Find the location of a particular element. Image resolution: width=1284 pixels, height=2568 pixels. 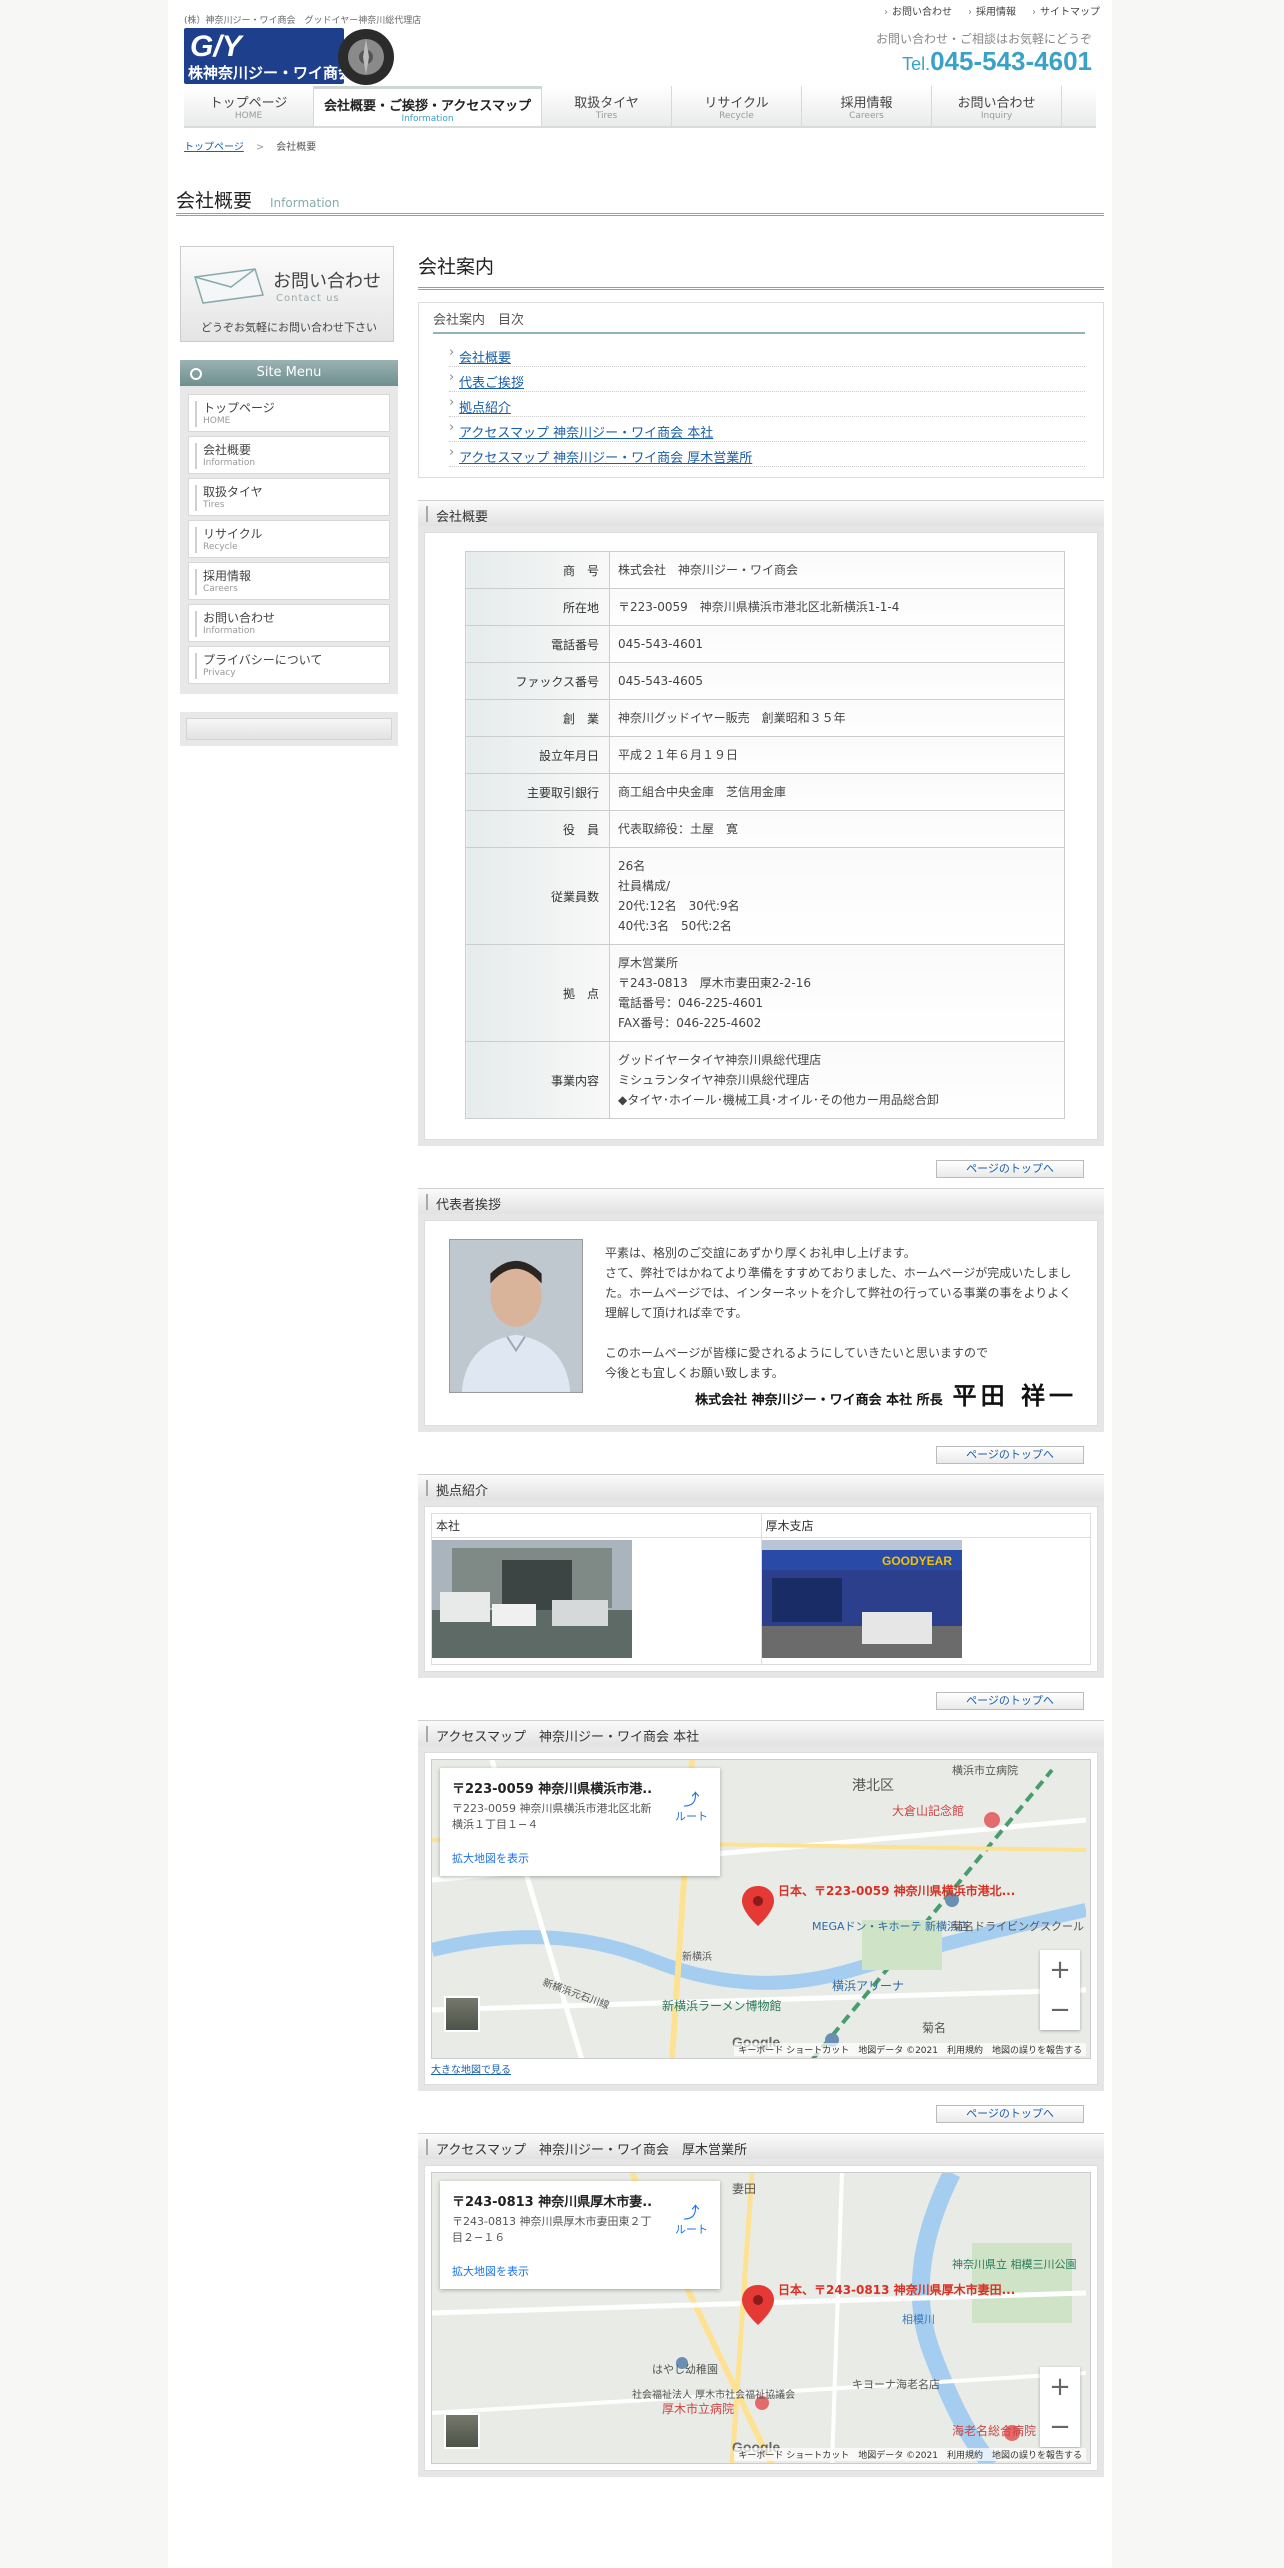

toc-link-map-hq: アクセスマップ 神奈川ジー・ワイ商会 本社 is located at coordinates (586, 433).